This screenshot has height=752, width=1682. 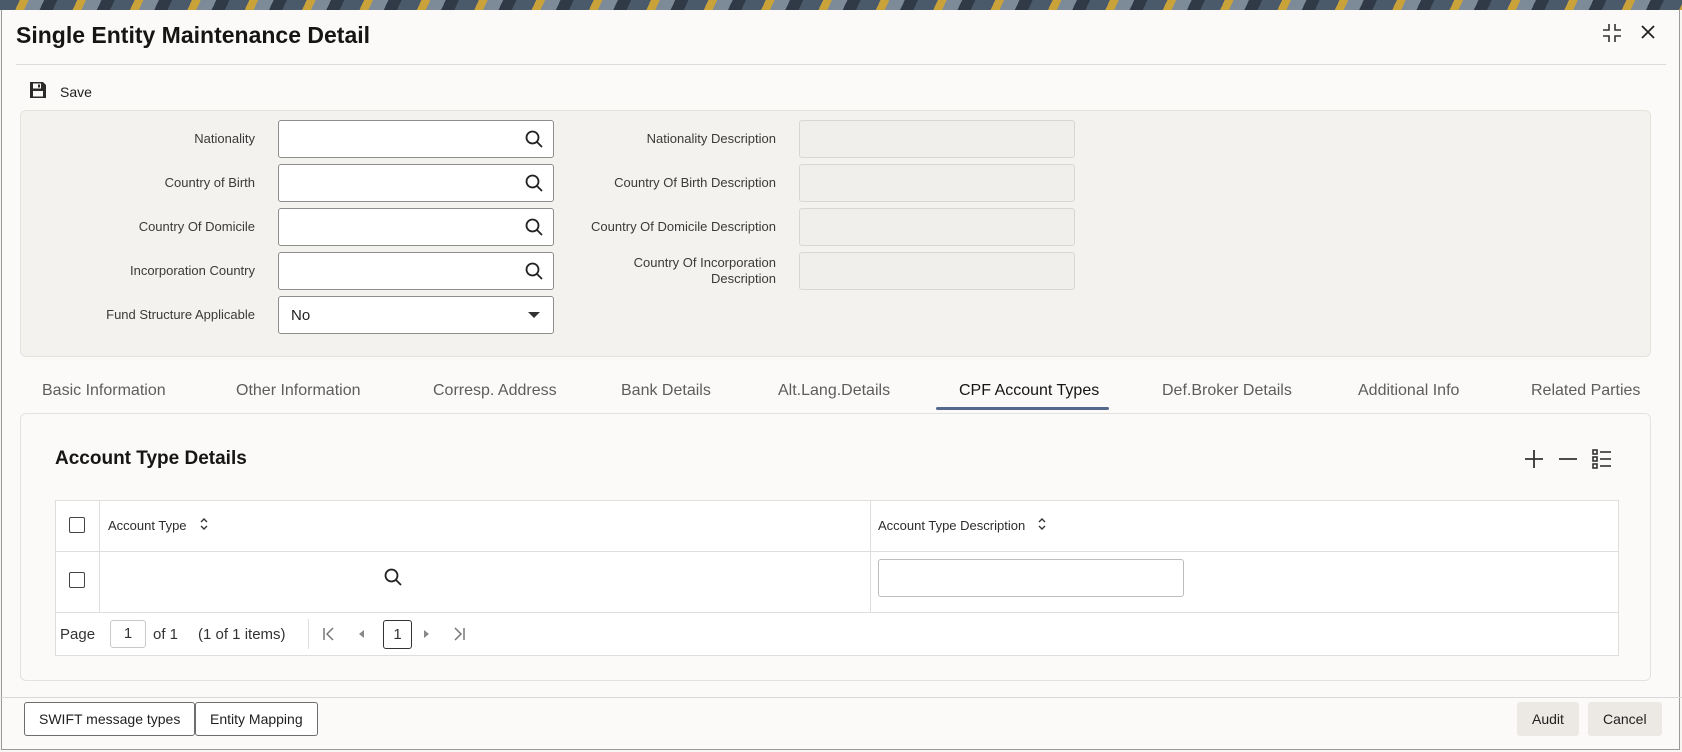 What do you see at coordinates (193, 35) in the screenshot?
I see `page-title: Single Entity Maintenance Detail` at bounding box center [193, 35].